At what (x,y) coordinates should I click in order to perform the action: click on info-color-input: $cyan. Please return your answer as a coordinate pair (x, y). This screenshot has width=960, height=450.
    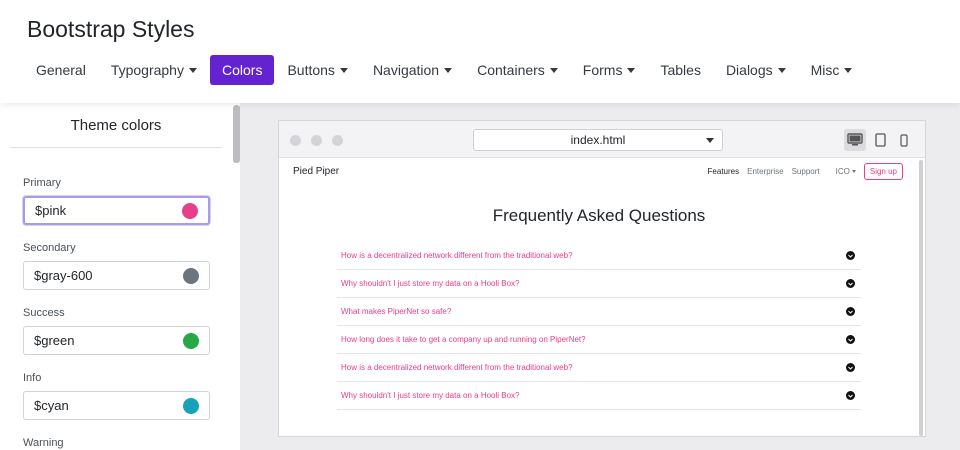
    Looking at the image, I should click on (116, 405).